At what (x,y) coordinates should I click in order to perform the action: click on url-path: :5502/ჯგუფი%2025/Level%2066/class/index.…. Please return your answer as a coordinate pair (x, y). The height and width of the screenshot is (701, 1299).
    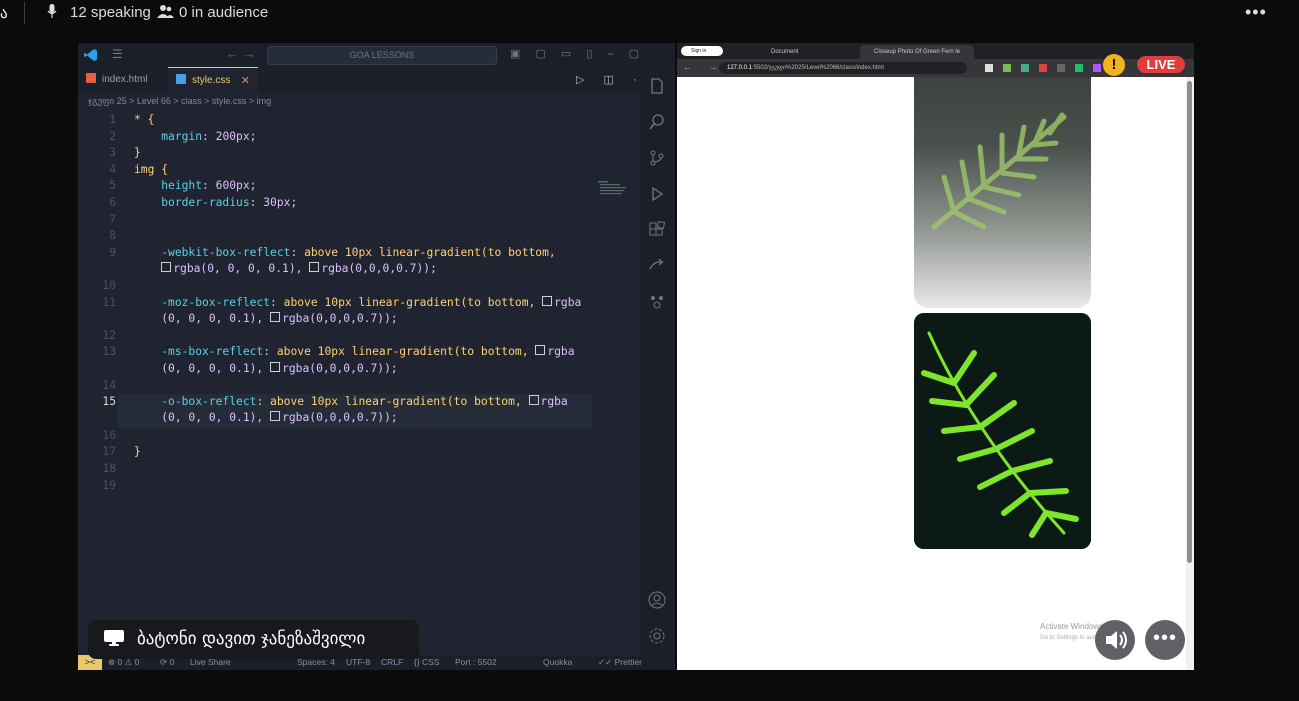
    Looking at the image, I should click on (818, 68).